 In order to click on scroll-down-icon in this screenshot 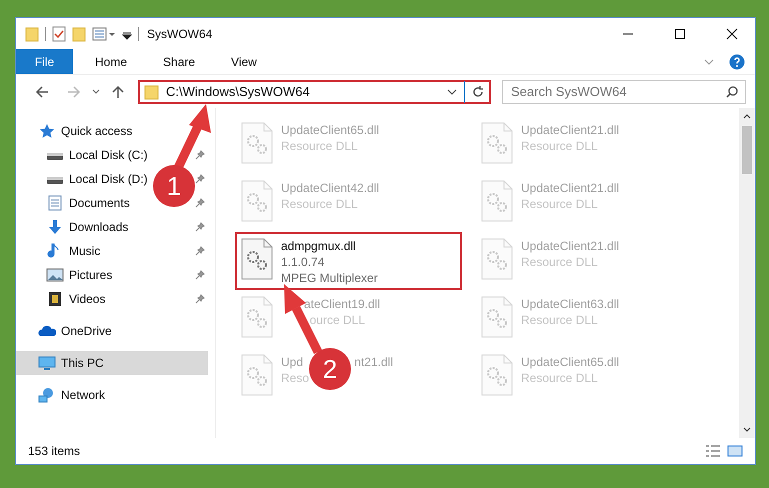, I will do `click(747, 430)`.